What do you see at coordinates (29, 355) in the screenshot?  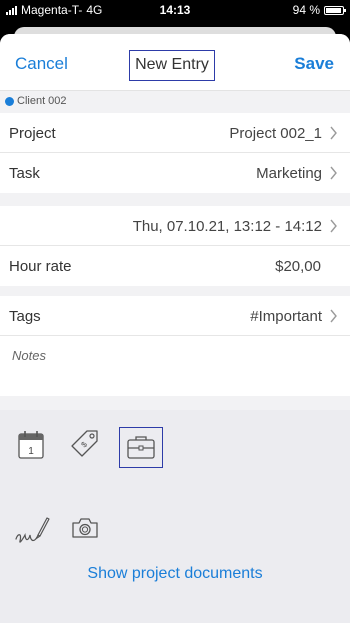 I see `notes-placeholder: Notes` at bounding box center [29, 355].